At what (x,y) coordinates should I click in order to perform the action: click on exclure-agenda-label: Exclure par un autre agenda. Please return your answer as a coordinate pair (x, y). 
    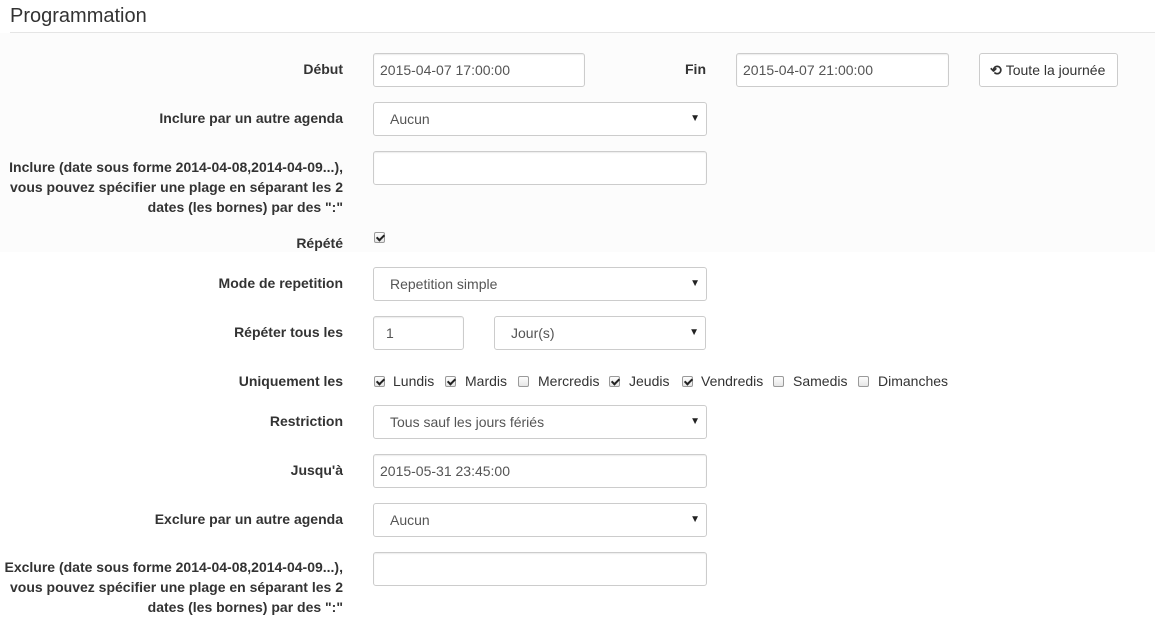
    Looking at the image, I should click on (248, 519).